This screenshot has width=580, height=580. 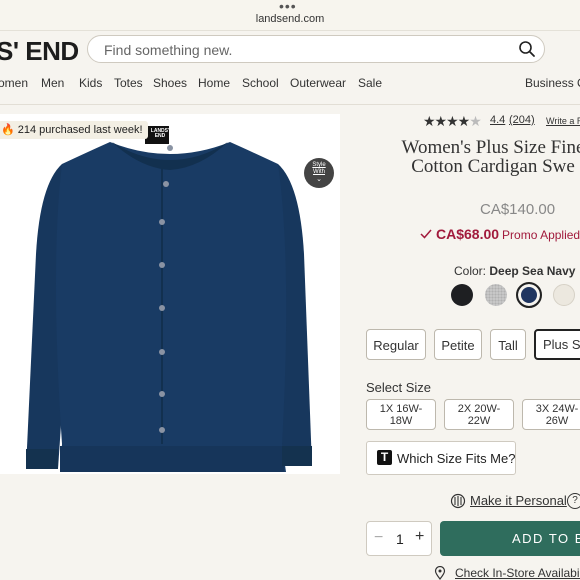 I want to click on color-swatch-deep-sea-navy, so click(x=529, y=295).